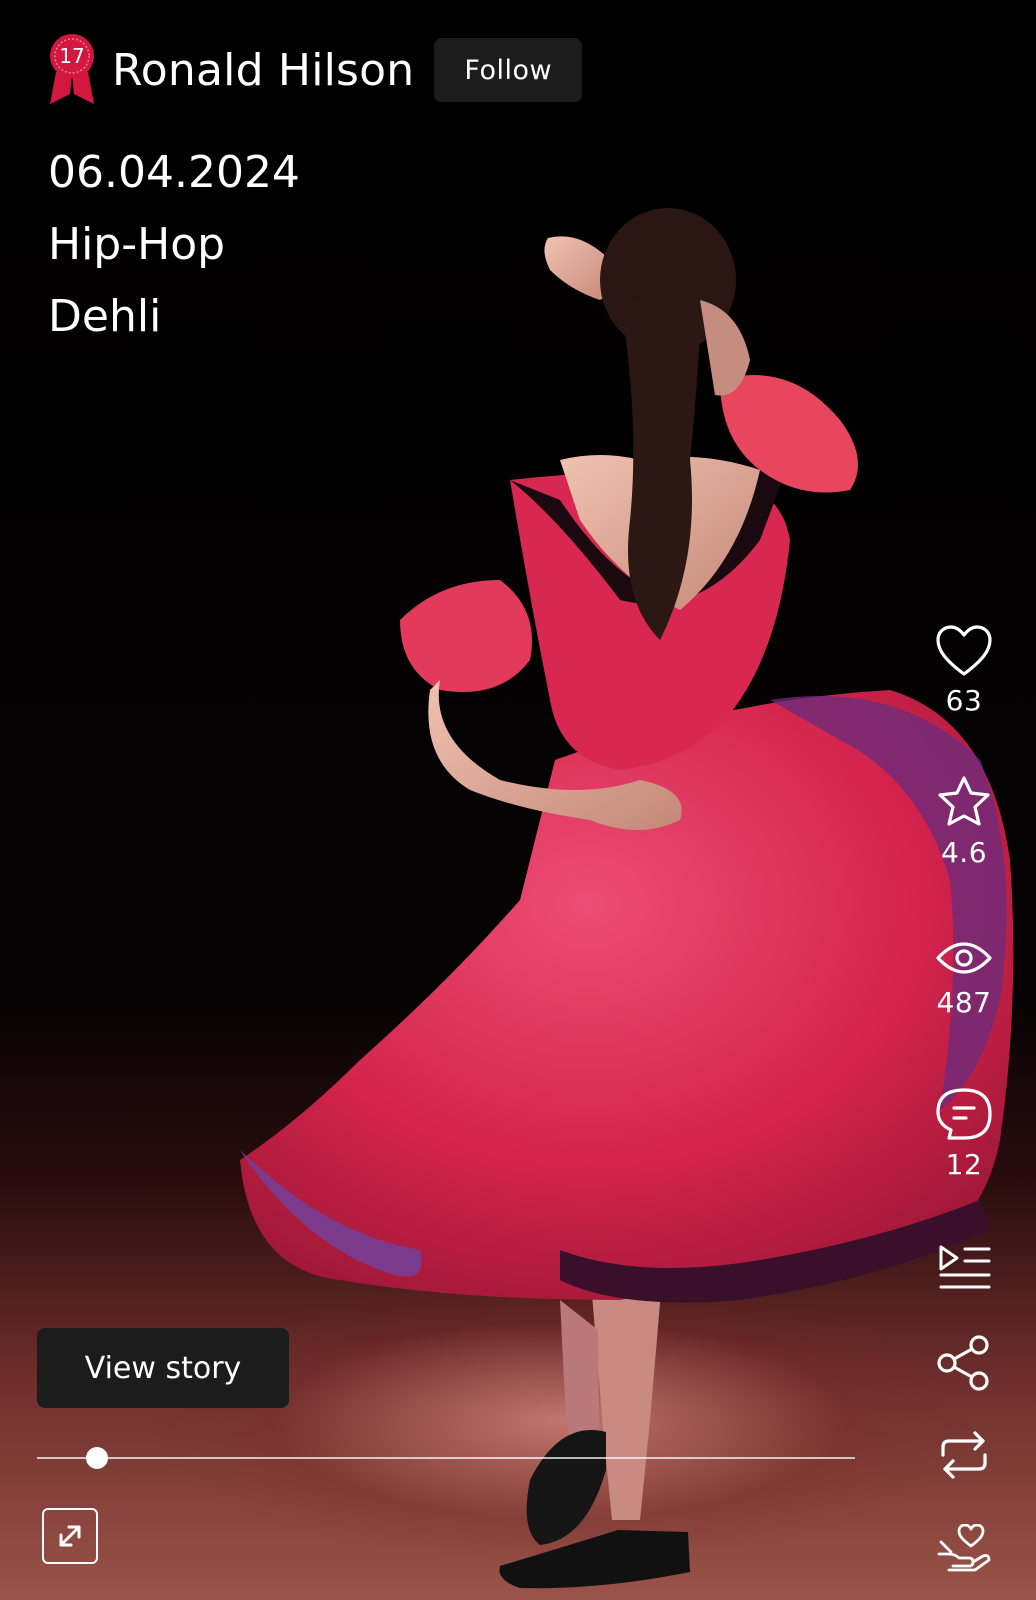 The height and width of the screenshot is (1600, 1036). Describe the element at coordinates (97, 1458) in the screenshot. I see `progress-thumb` at that location.